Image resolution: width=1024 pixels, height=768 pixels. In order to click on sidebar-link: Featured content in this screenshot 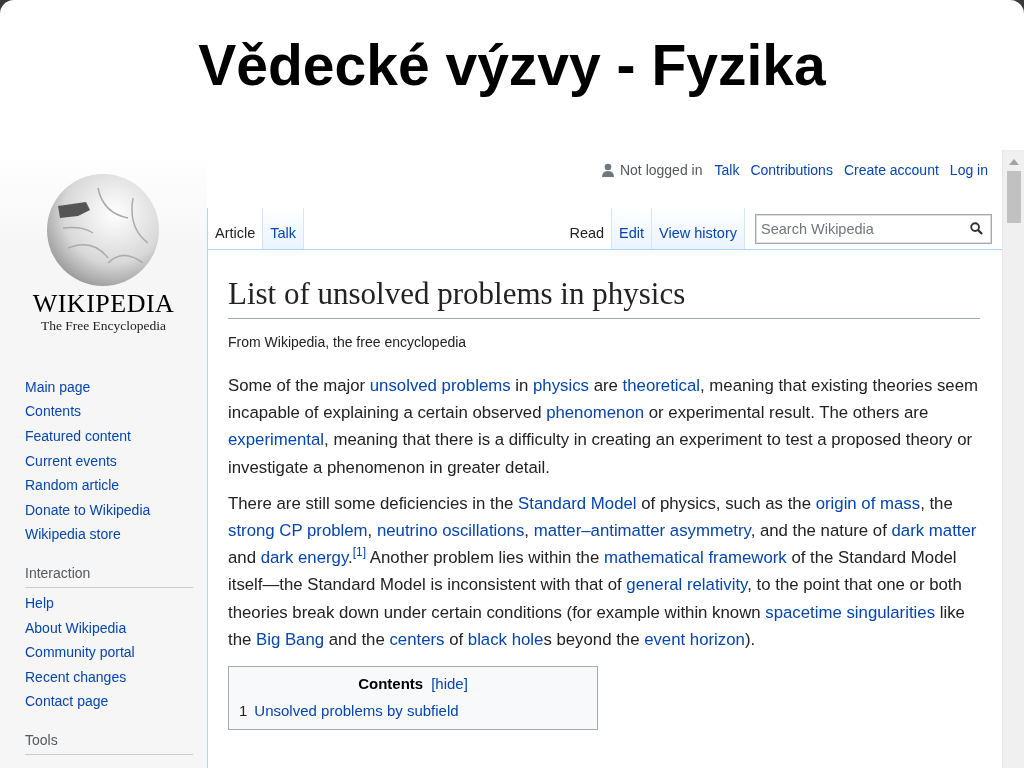, I will do `click(78, 436)`.